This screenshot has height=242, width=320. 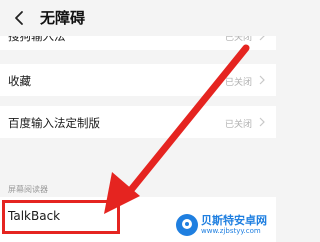 I want to click on watermark-url: www.zjbstyy.com, so click(x=231, y=231).